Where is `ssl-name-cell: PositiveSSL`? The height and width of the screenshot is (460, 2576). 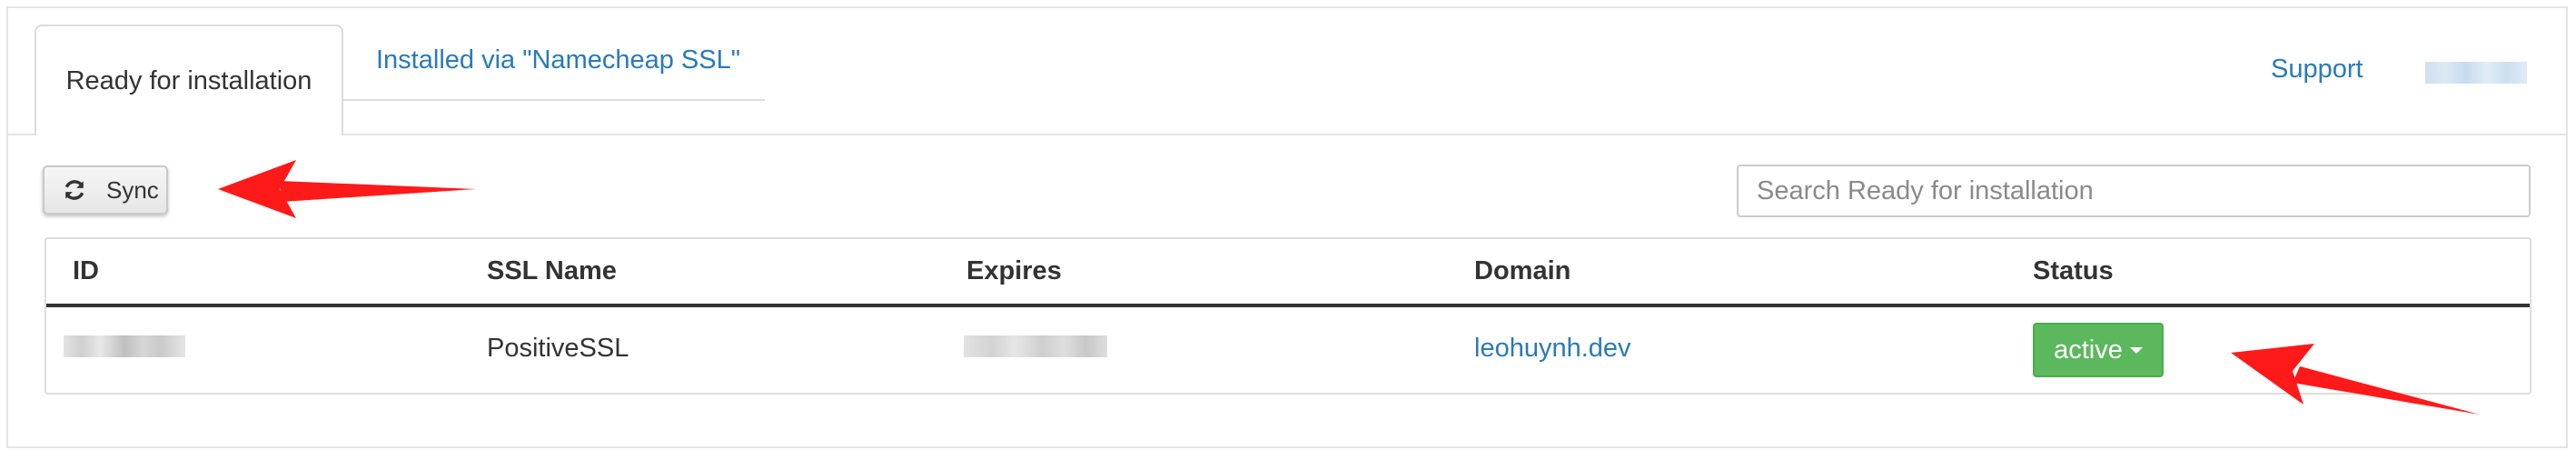
ssl-name-cell: PositiveSSL is located at coordinates (558, 348).